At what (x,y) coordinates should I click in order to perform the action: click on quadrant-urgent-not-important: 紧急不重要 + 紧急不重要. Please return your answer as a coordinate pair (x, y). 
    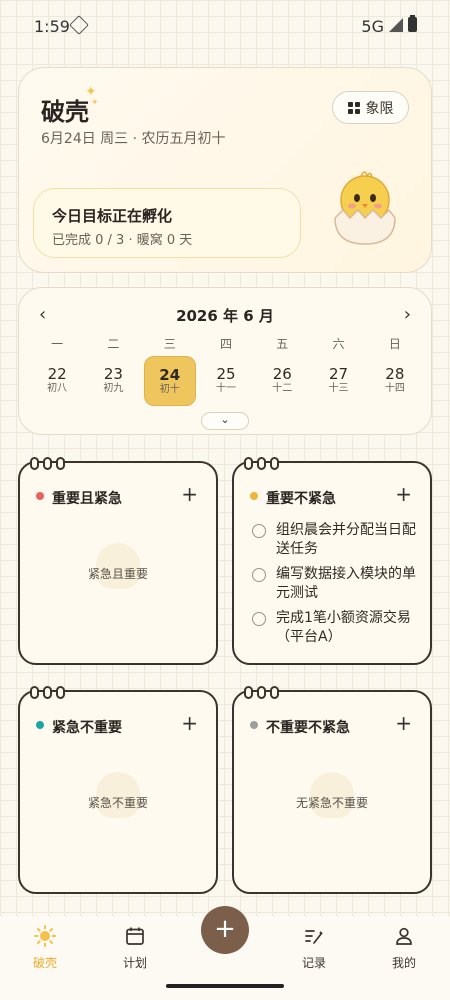
    Looking at the image, I should click on (118, 790).